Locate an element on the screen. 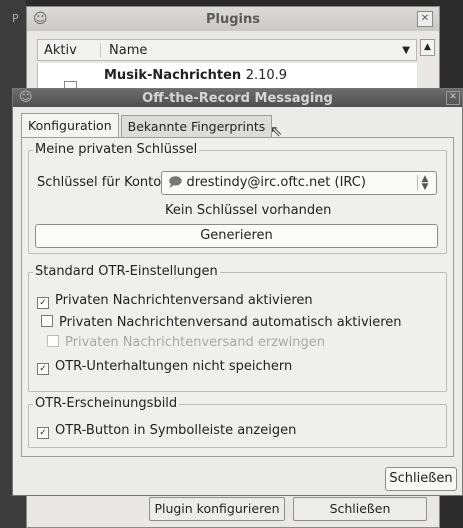 The image size is (463, 528). group-title: Standard OTR-Einstellungen is located at coordinates (126, 271).